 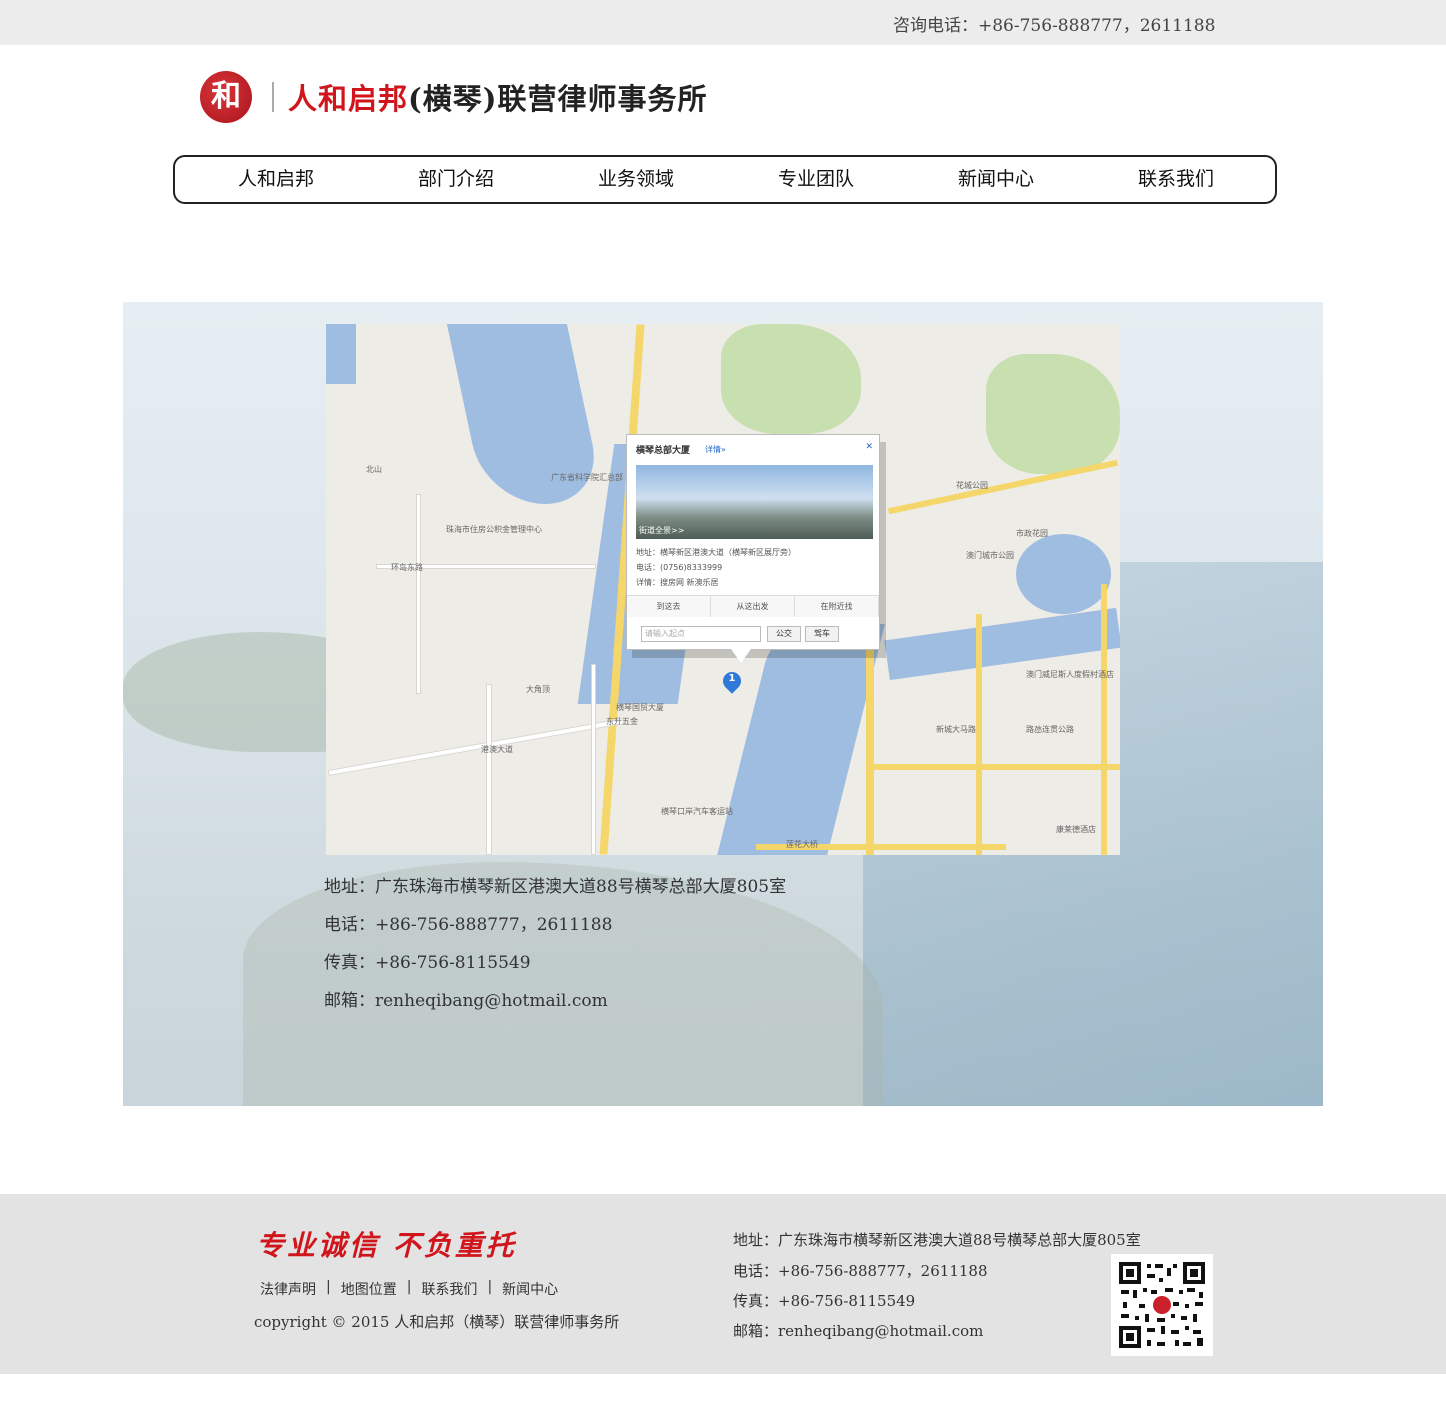 What do you see at coordinates (661, 530) in the screenshot?
I see `street-view-caption: 街道全景>>` at bounding box center [661, 530].